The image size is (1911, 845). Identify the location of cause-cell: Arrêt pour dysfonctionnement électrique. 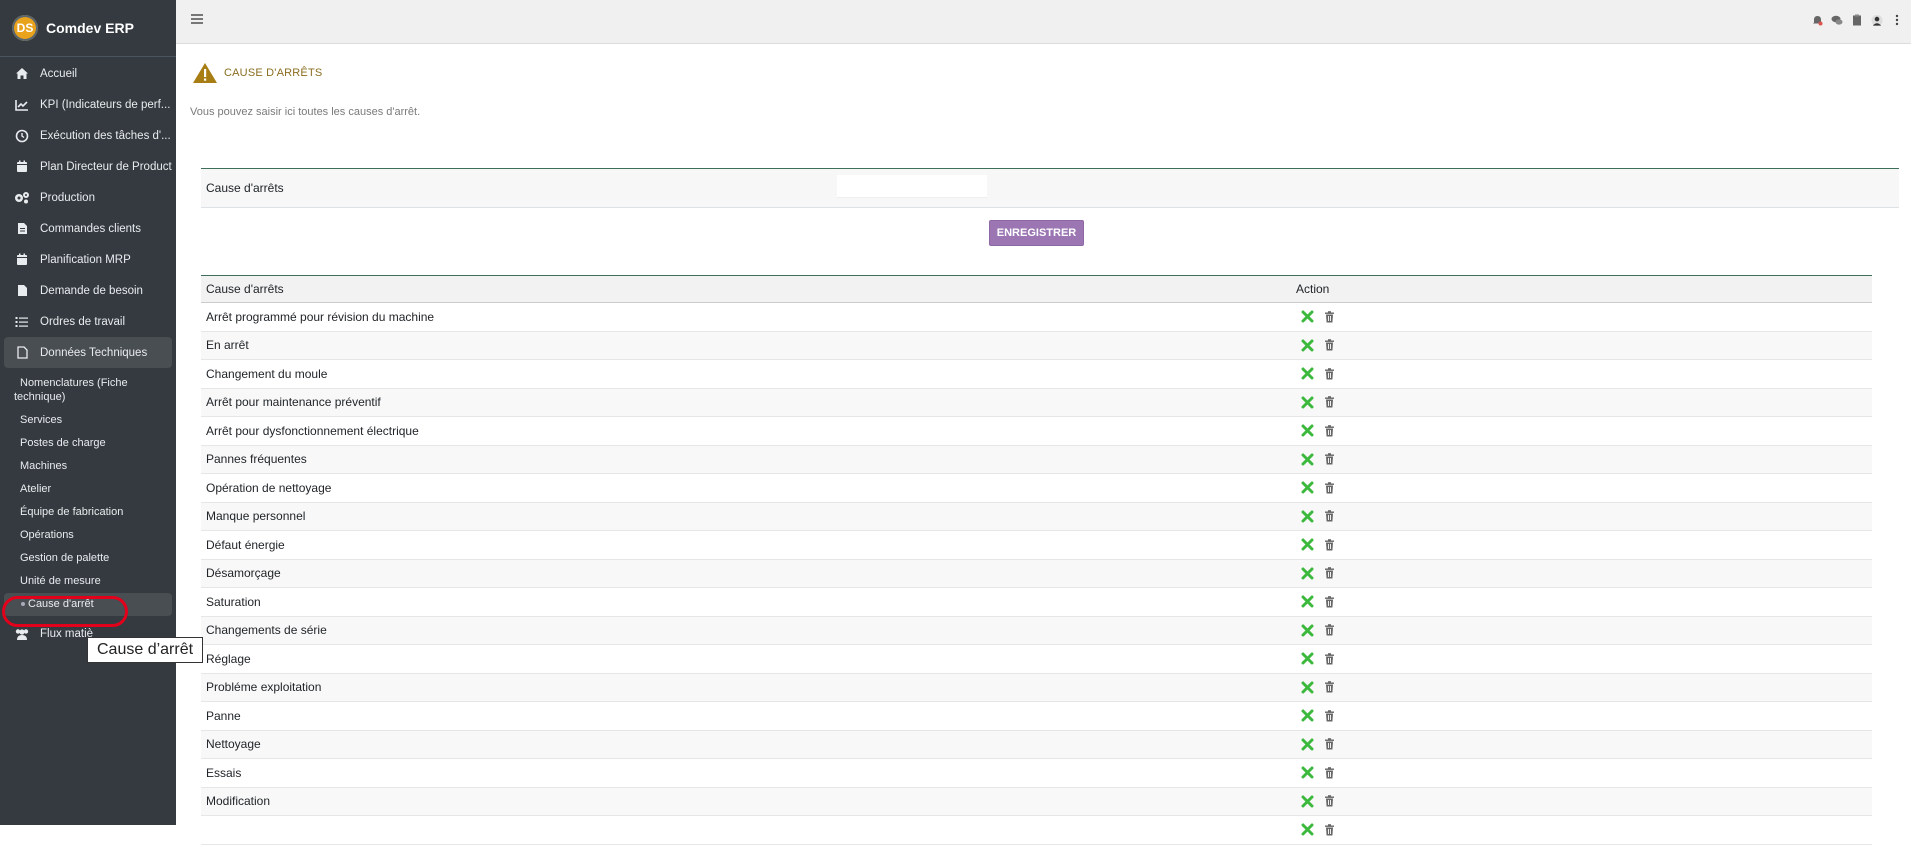
(746, 431).